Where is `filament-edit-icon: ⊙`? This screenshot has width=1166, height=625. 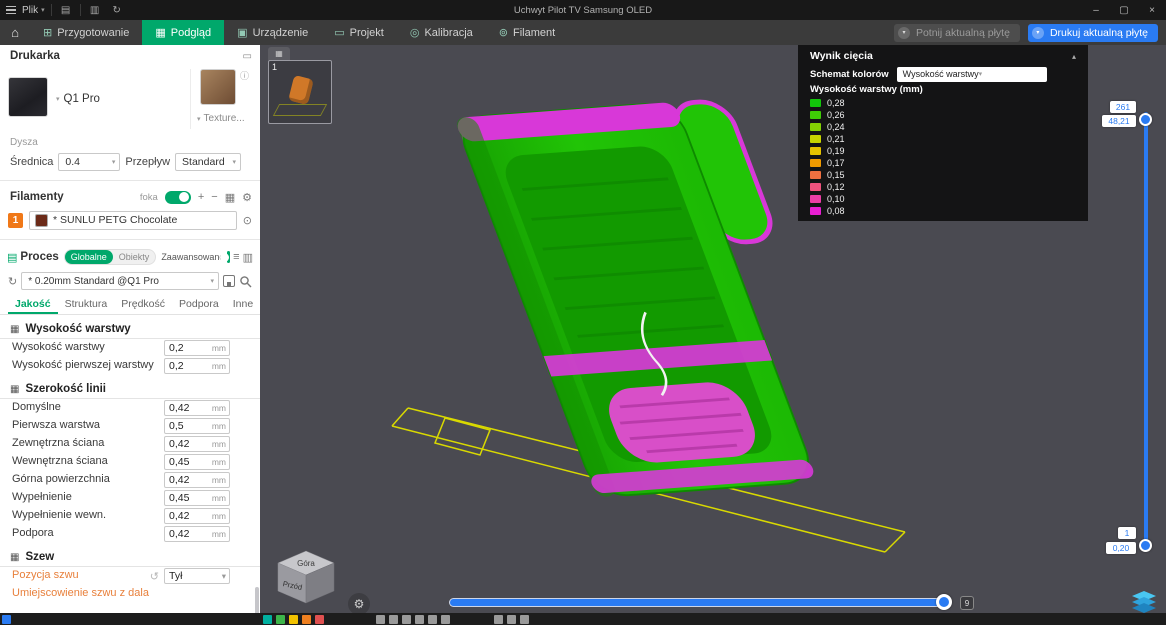 filament-edit-icon: ⊙ is located at coordinates (247, 220).